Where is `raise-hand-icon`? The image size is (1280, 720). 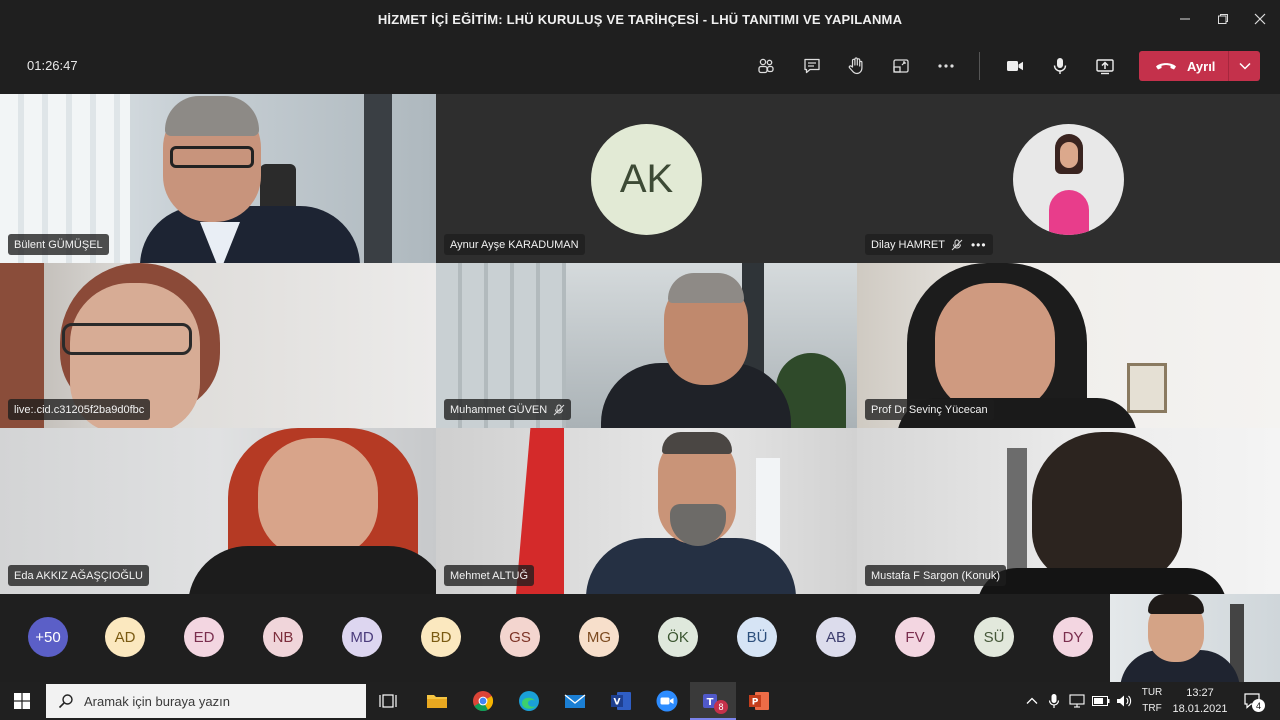 raise-hand-icon is located at coordinates (855, 66).